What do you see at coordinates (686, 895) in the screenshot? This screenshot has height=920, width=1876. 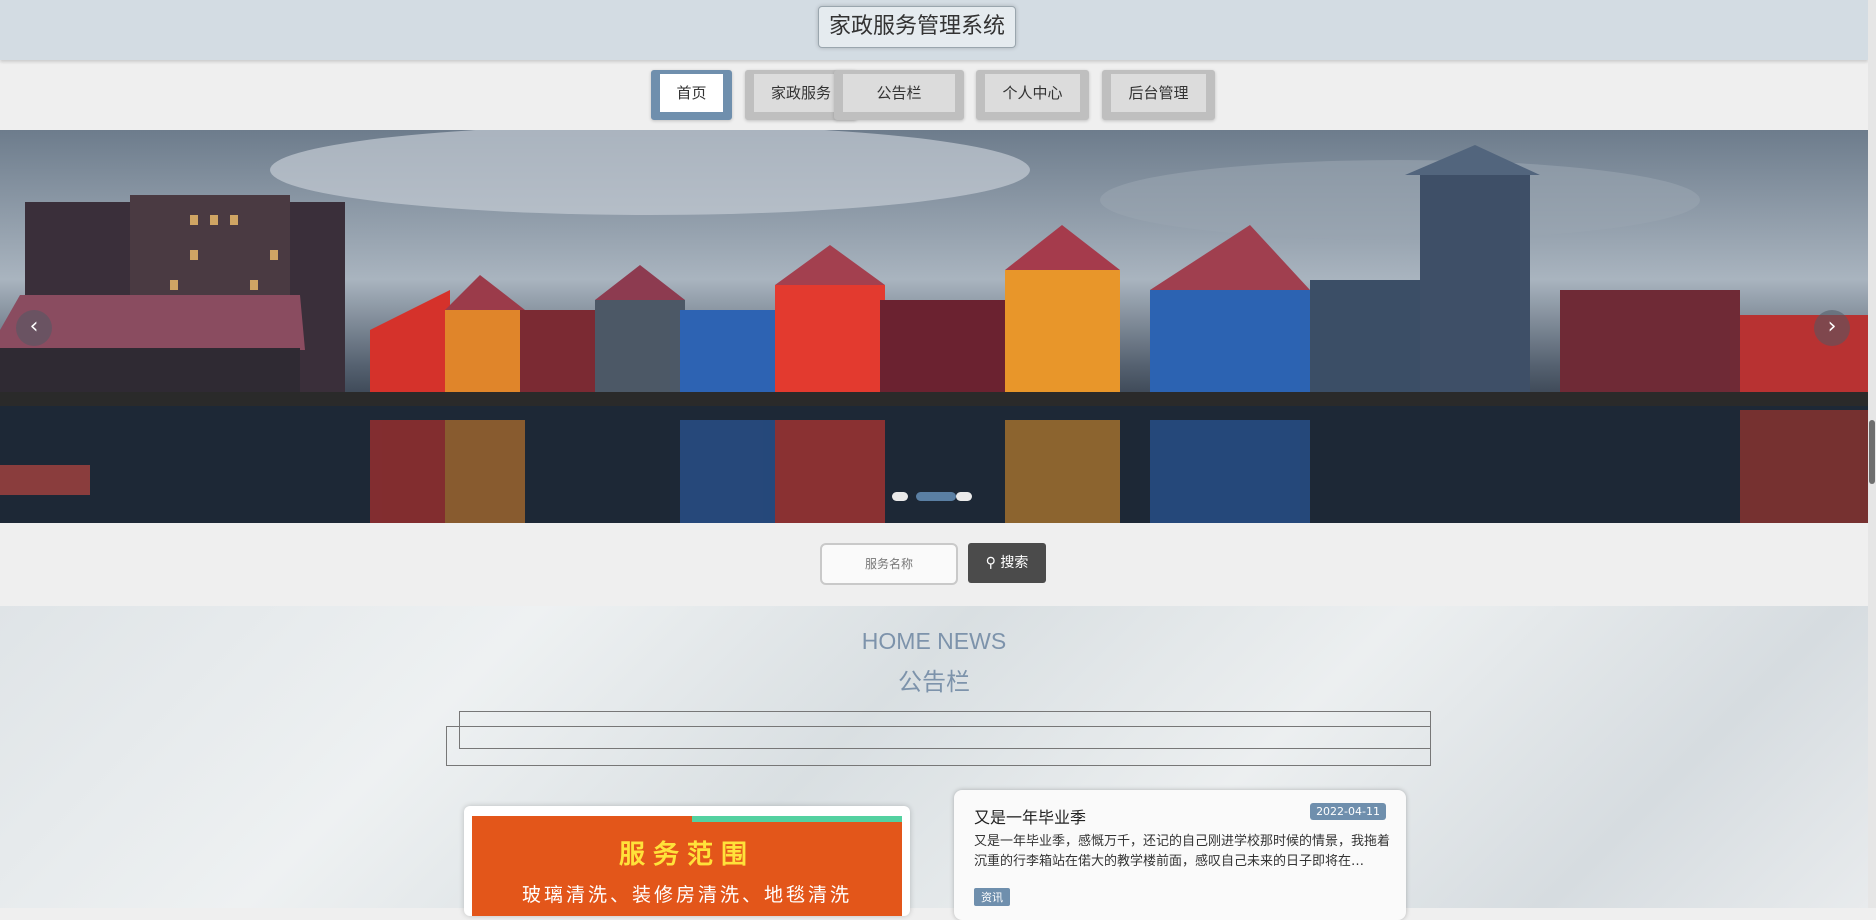 I see `promo-line: 玻璃清洗、装修房清洗、地毯清洗` at bounding box center [686, 895].